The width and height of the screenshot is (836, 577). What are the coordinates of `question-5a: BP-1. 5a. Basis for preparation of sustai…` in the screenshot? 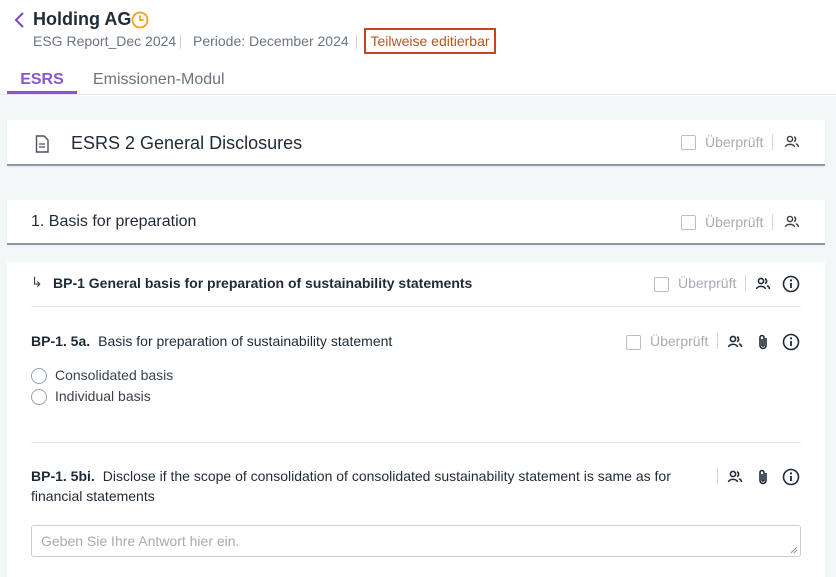 It's located at (211, 341).